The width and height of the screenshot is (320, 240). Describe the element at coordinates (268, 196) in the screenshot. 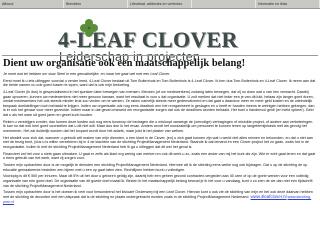

I see `website-link: www.4leafclover.nl` at that location.